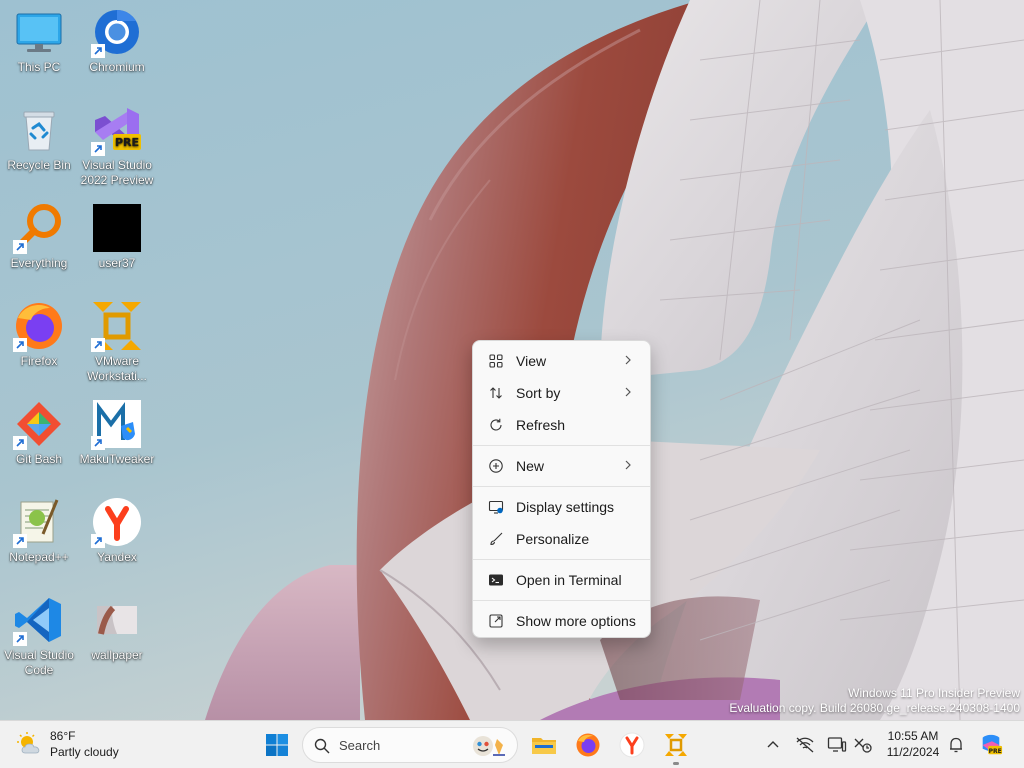  I want to click on notepad-plus-plus-icon, so click(39, 522).